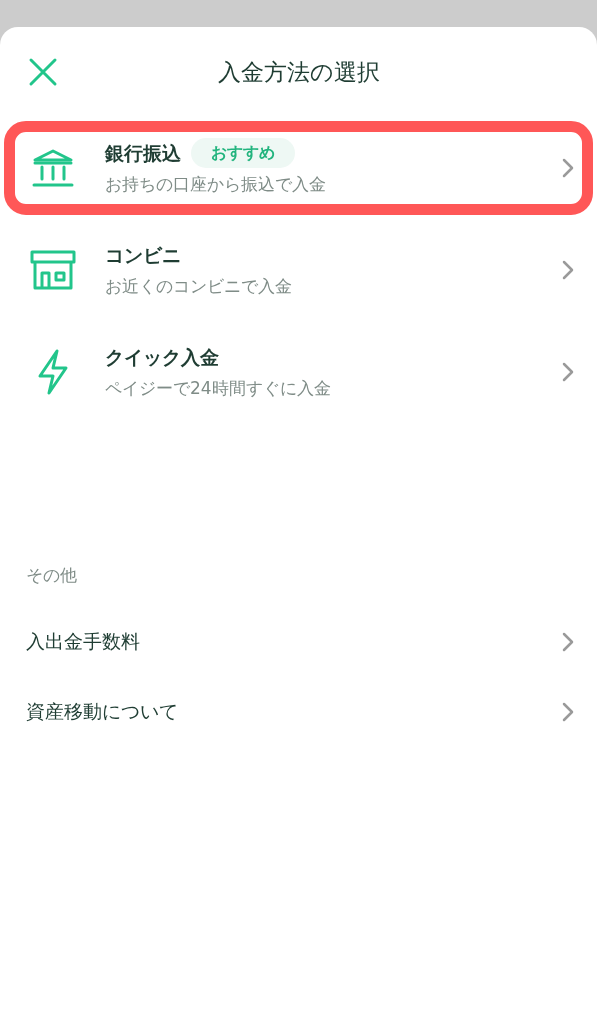  I want to click on payment-method-item: コンビニ お近くのコンビニで入金, so click(298, 270).